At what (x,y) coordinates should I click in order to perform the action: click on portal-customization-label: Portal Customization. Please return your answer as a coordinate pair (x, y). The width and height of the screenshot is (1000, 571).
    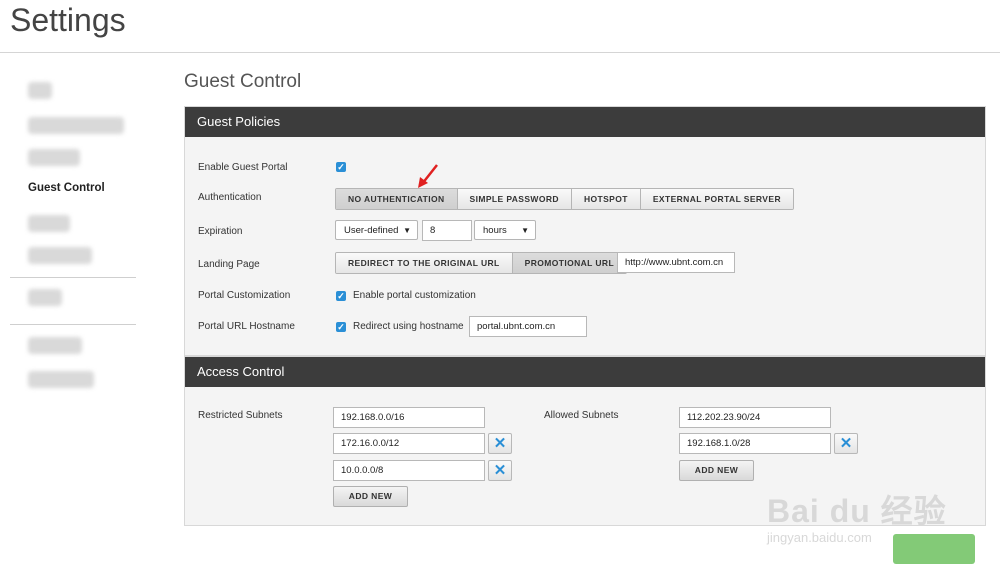
    Looking at the image, I should click on (244, 295).